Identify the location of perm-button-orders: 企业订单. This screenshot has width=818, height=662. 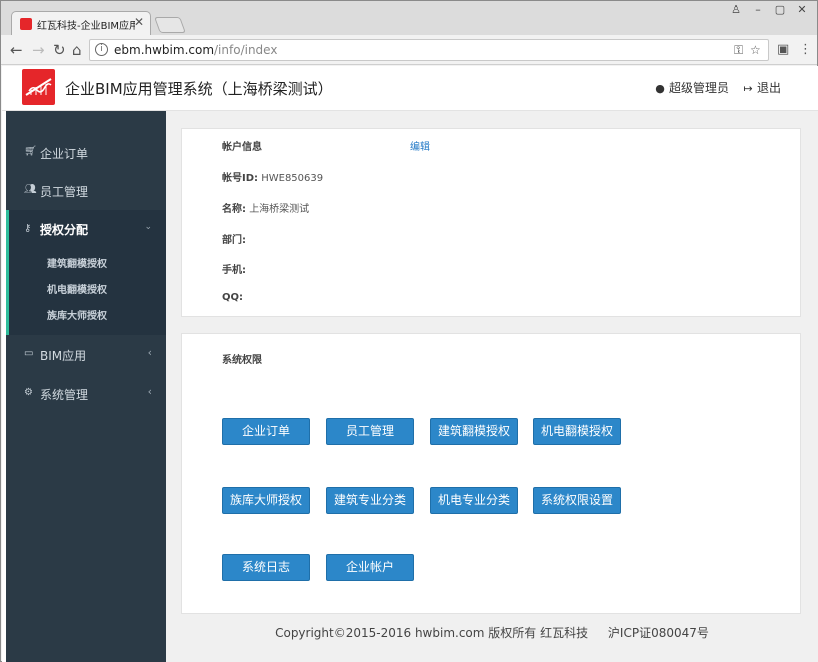
(266, 431).